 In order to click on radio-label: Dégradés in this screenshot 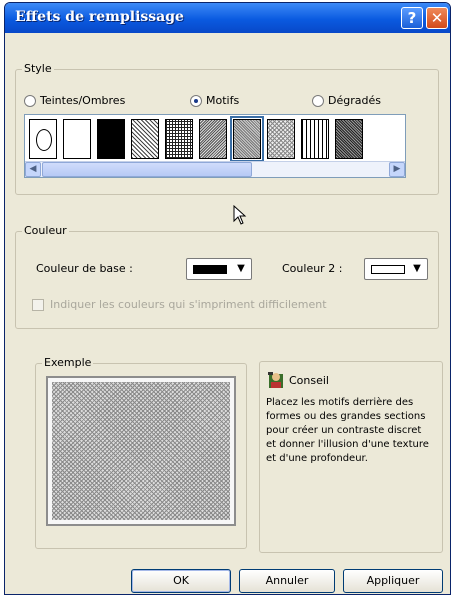, I will do `click(354, 100)`.